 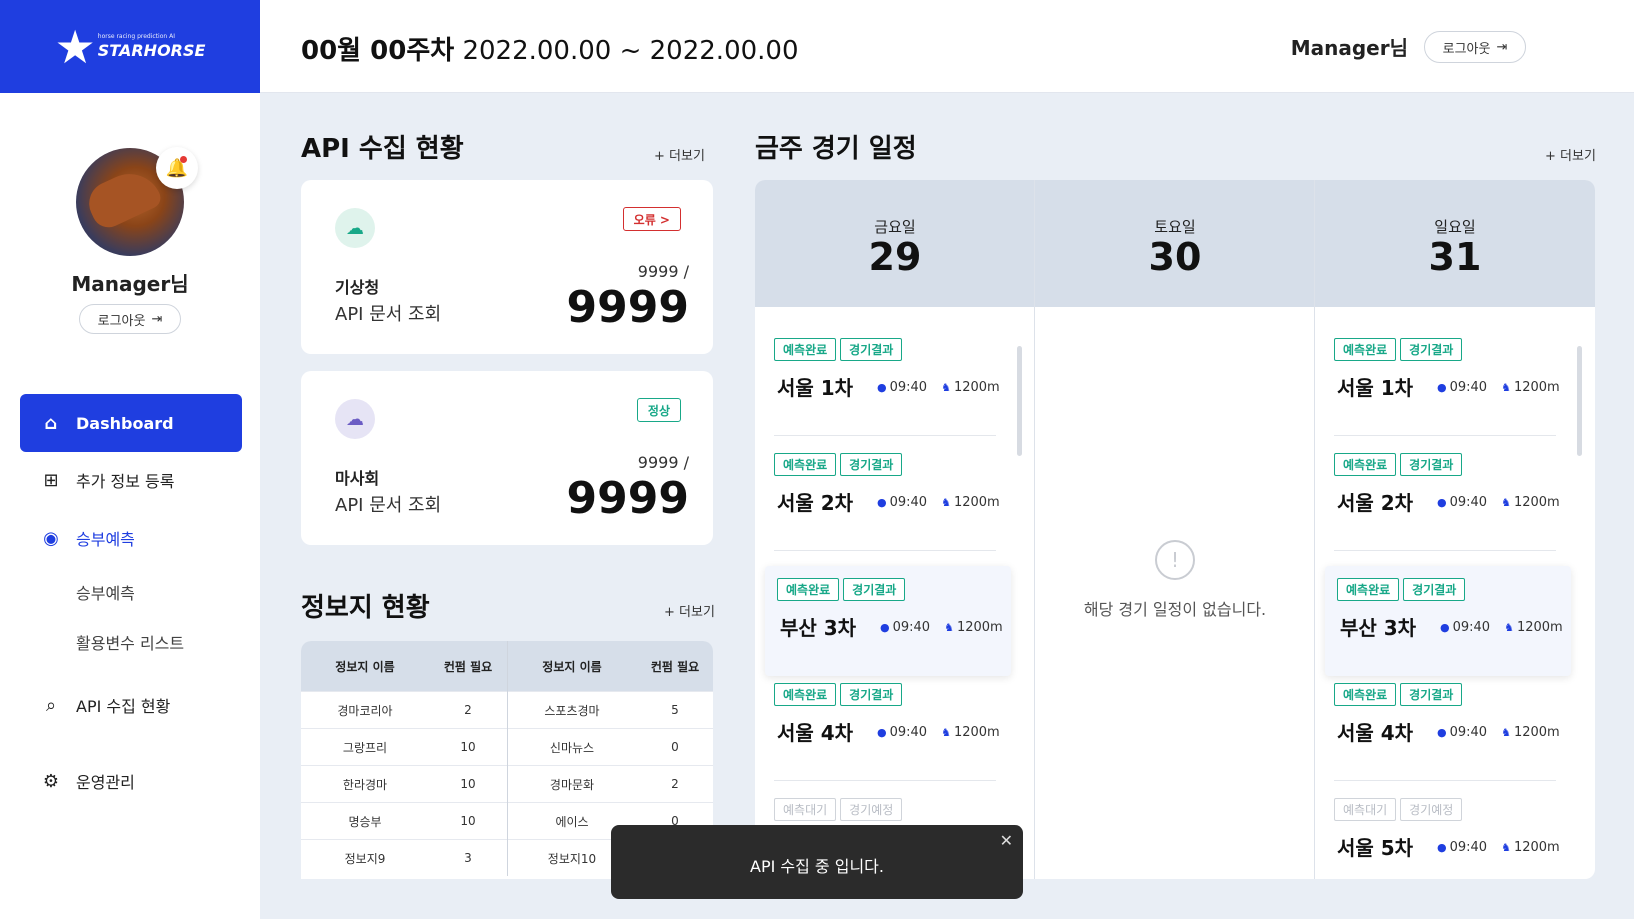 I want to click on status-badge-error: 오류 >, so click(x=651, y=219).